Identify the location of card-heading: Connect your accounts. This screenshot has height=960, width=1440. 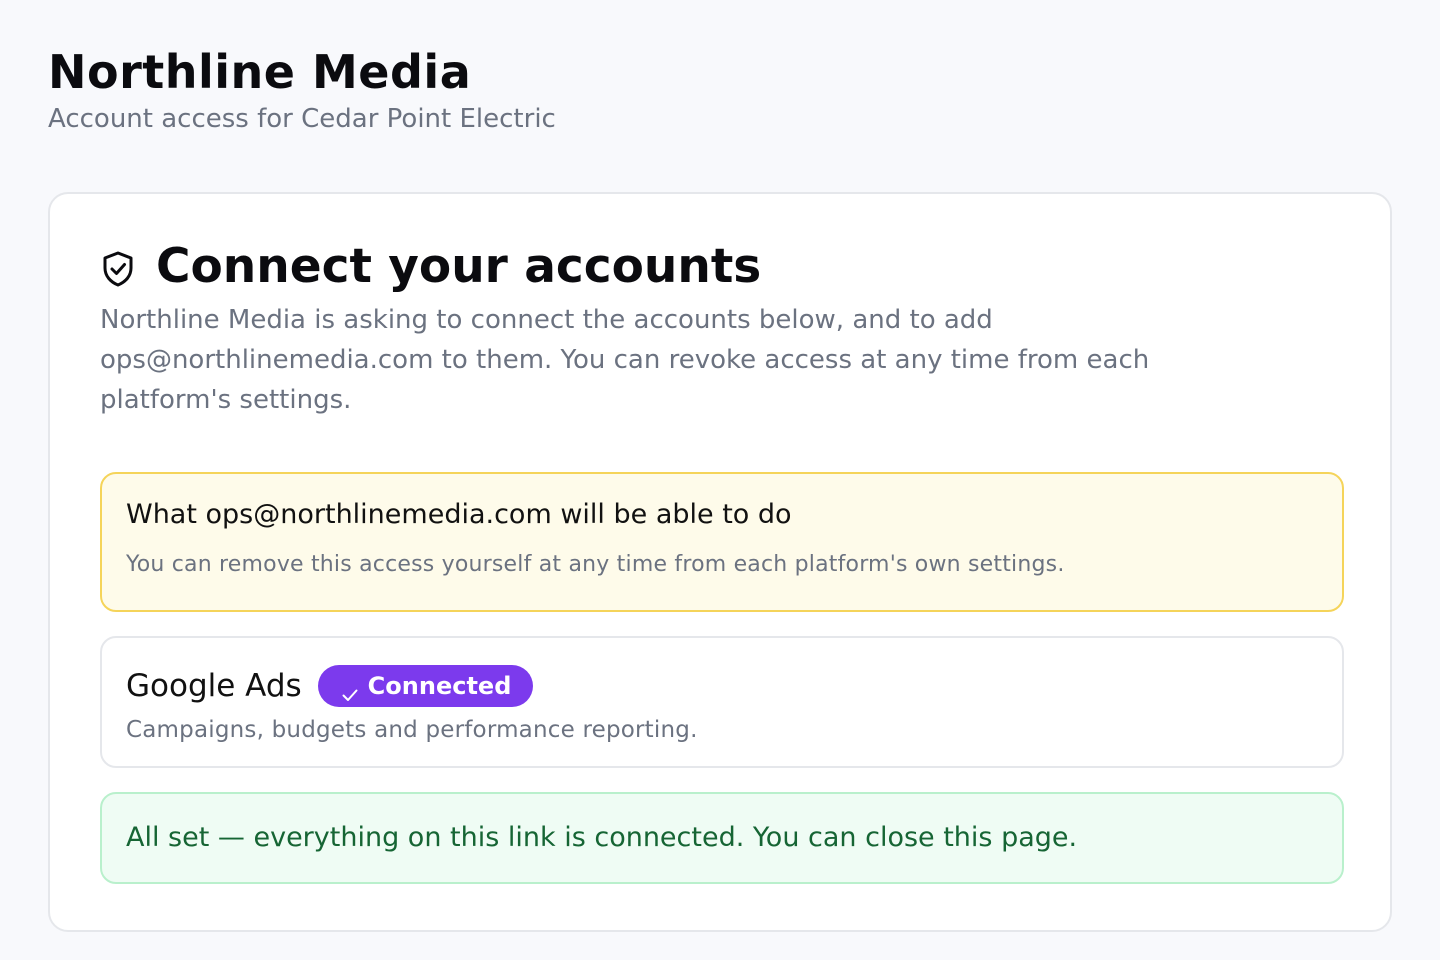
(720, 267).